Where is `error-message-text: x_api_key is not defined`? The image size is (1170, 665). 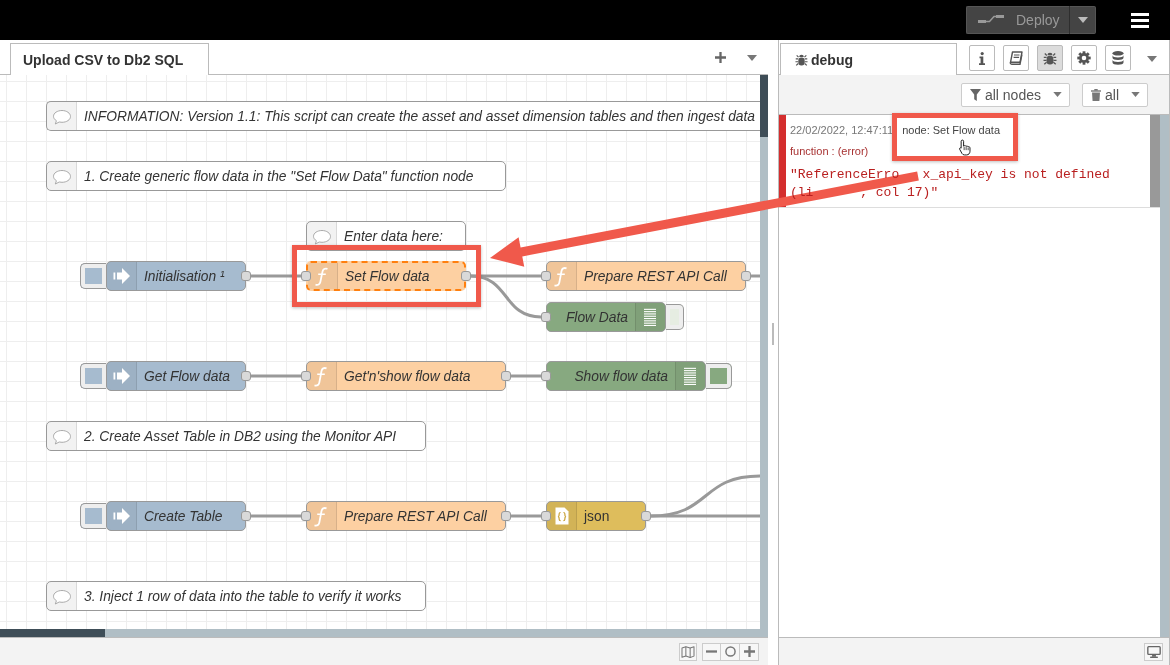 error-message-text: x_api_key is not defined is located at coordinates (1016, 175).